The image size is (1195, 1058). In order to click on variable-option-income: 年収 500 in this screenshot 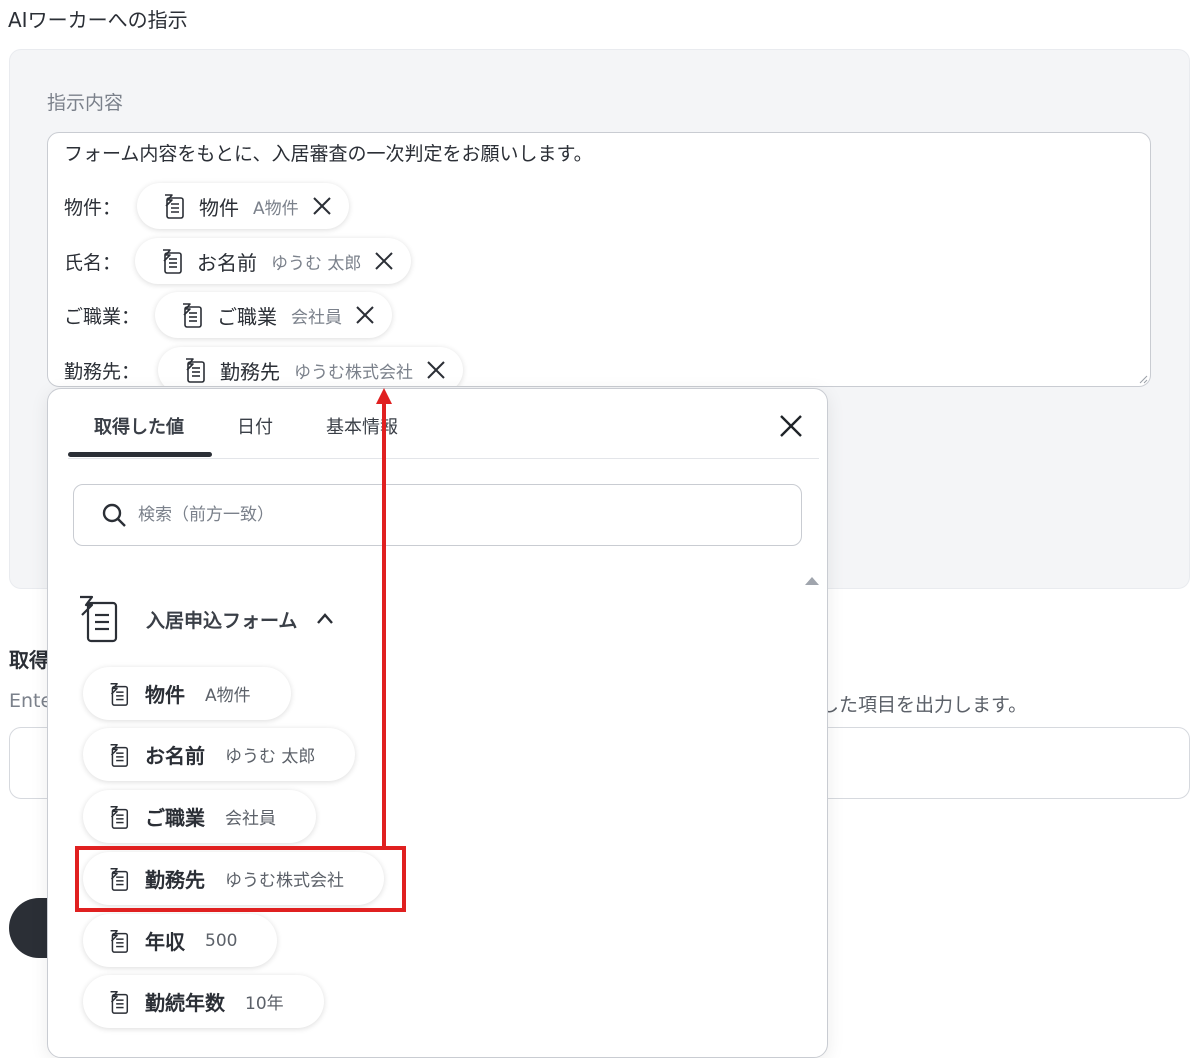, I will do `click(180, 940)`.